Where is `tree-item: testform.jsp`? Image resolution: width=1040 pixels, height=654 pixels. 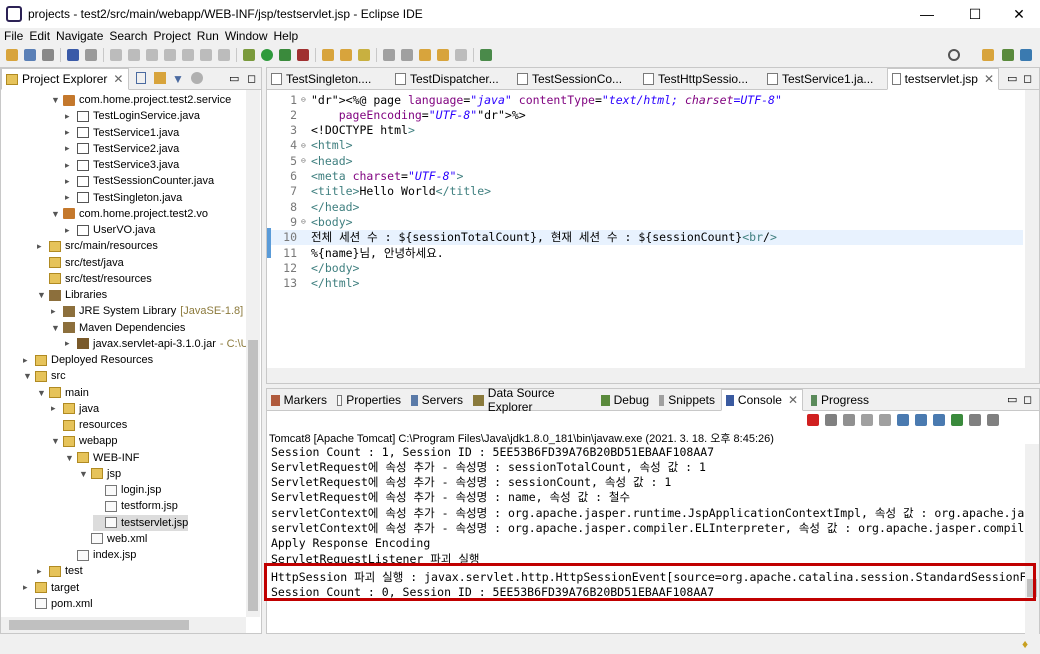
tree-item: testform.jsp is located at coordinates (135, 506).